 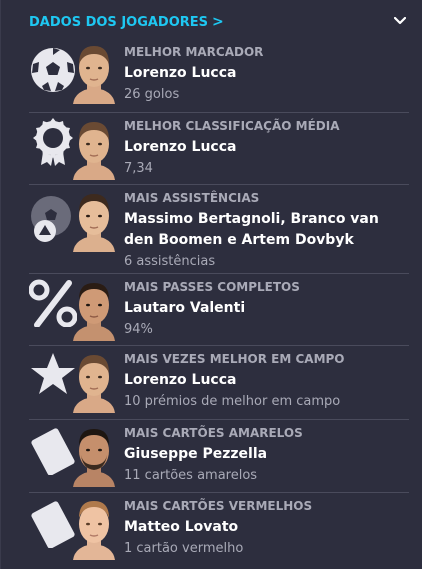 What do you see at coordinates (152, 94) in the screenshot?
I see `stat-value: 26 golos` at bounding box center [152, 94].